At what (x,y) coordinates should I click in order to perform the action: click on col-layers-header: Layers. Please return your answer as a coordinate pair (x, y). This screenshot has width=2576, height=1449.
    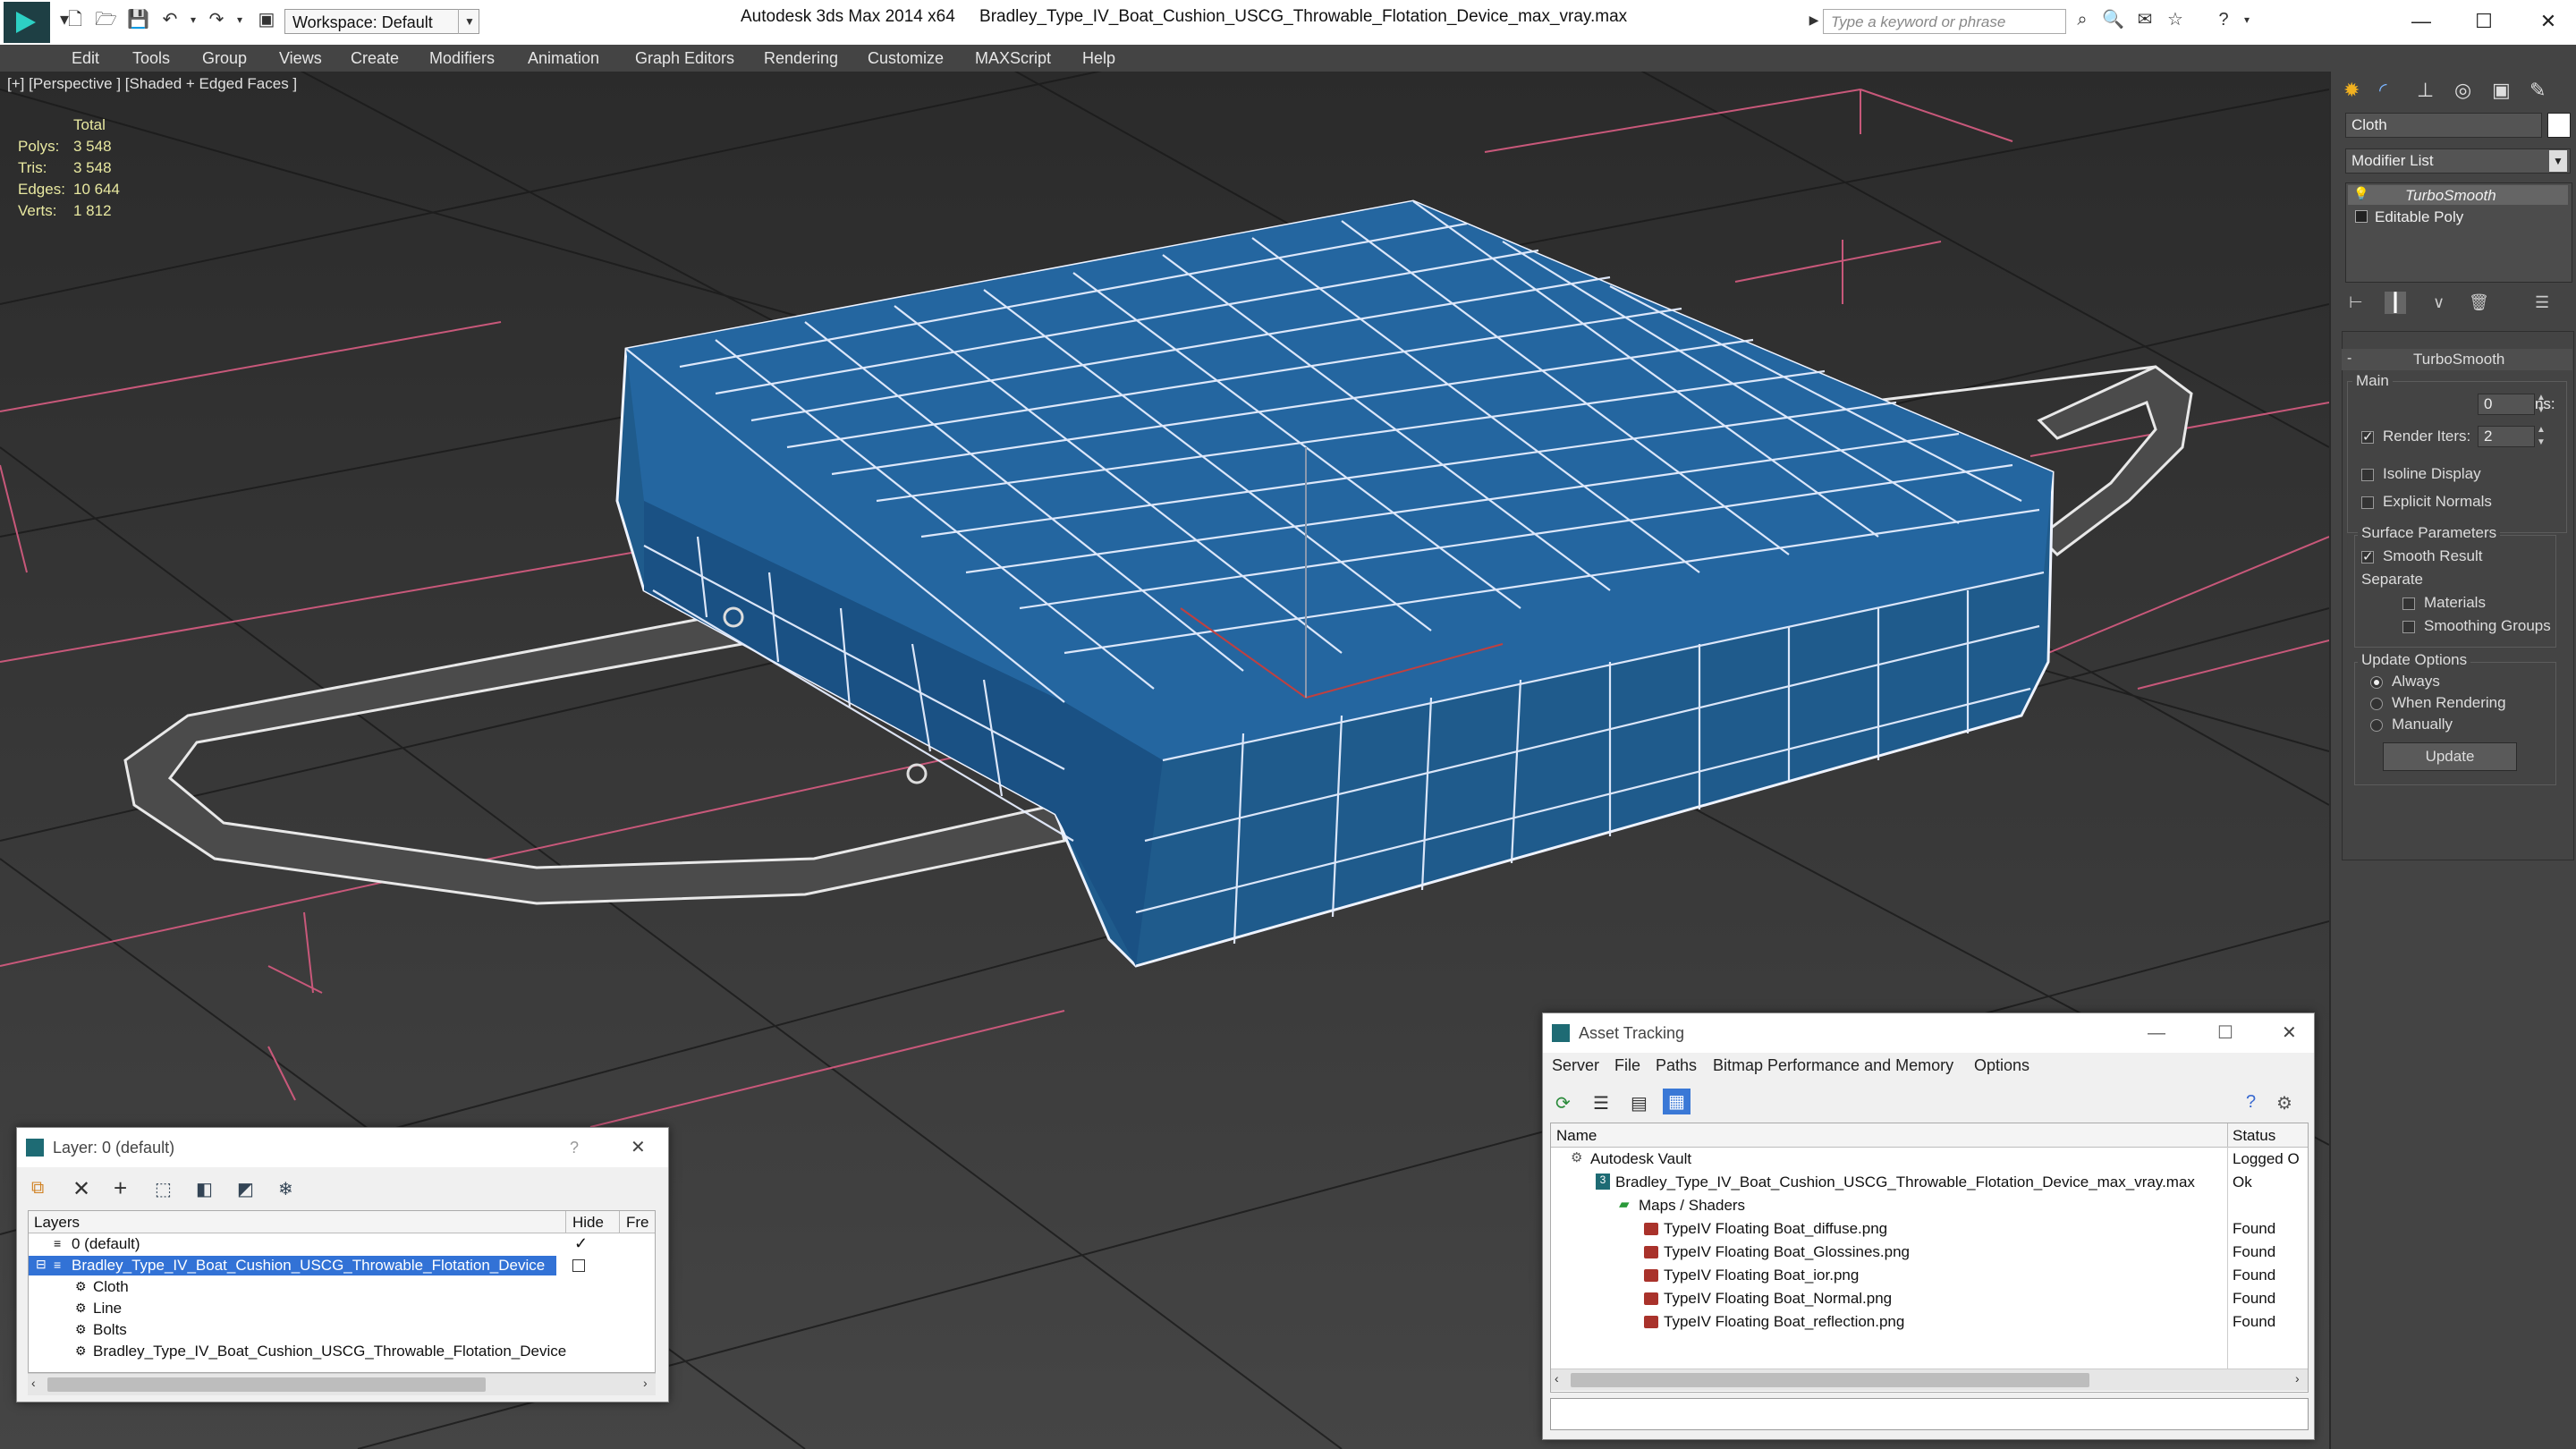
    Looking at the image, I should click on (57, 1223).